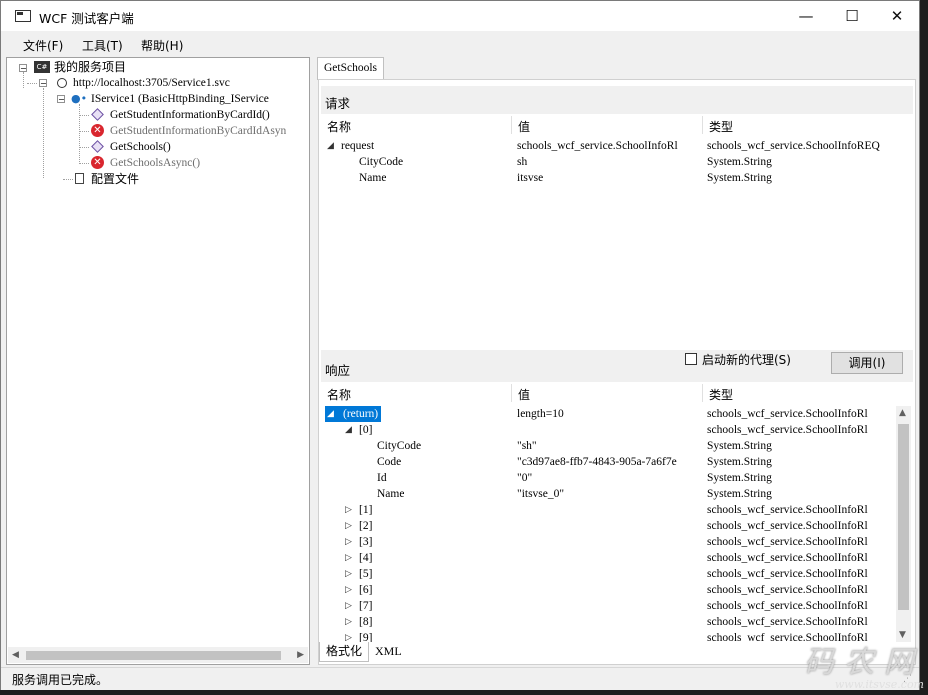 Image resolution: width=928 pixels, height=695 pixels. What do you see at coordinates (867, 363) in the screenshot?
I see `invoke-button: 调用(I)` at bounding box center [867, 363].